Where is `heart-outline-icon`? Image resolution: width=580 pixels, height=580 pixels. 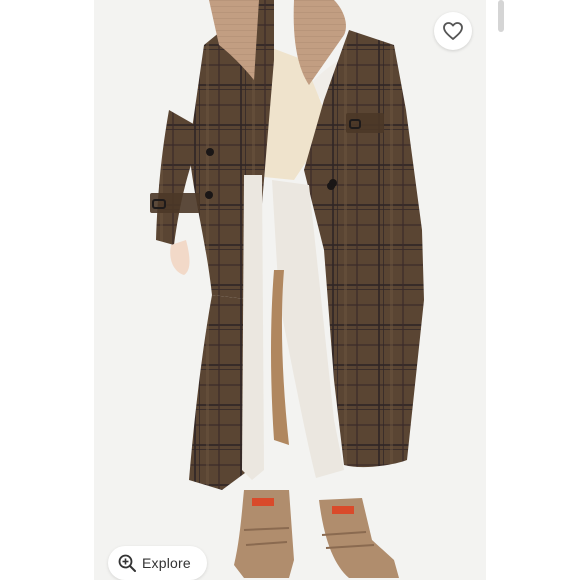 heart-outline-icon is located at coordinates (453, 31).